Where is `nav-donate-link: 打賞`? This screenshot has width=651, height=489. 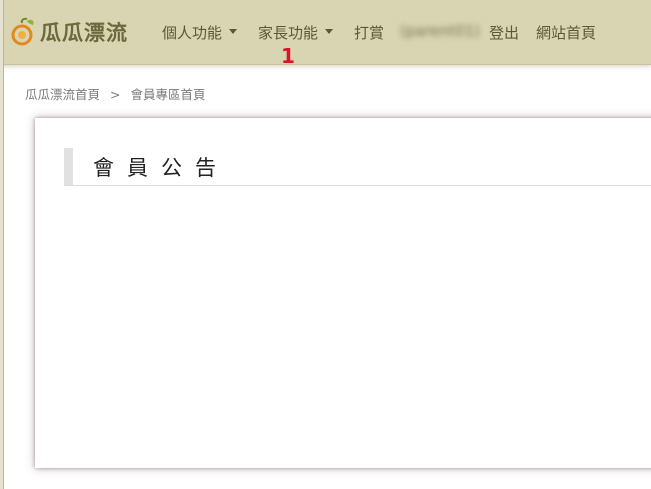
nav-donate-link: 打賞 is located at coordinates (369, 32).